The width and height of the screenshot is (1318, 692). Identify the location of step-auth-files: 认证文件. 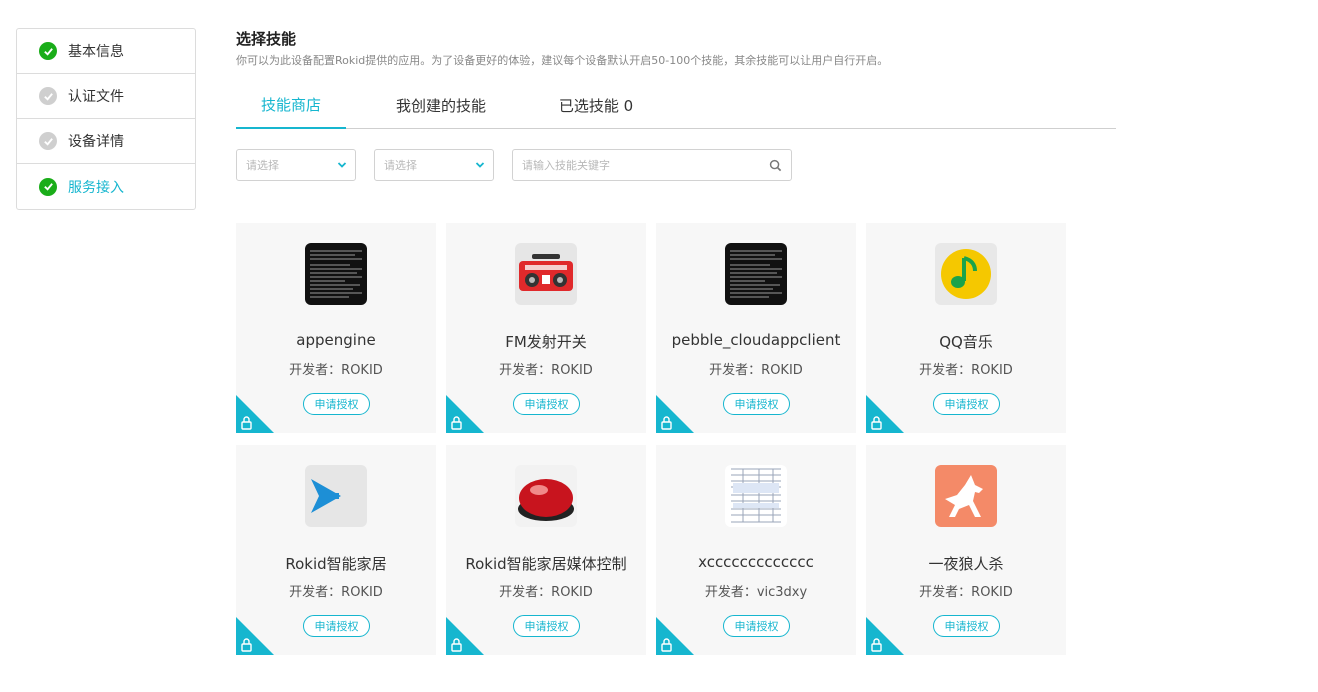
(106, 96).